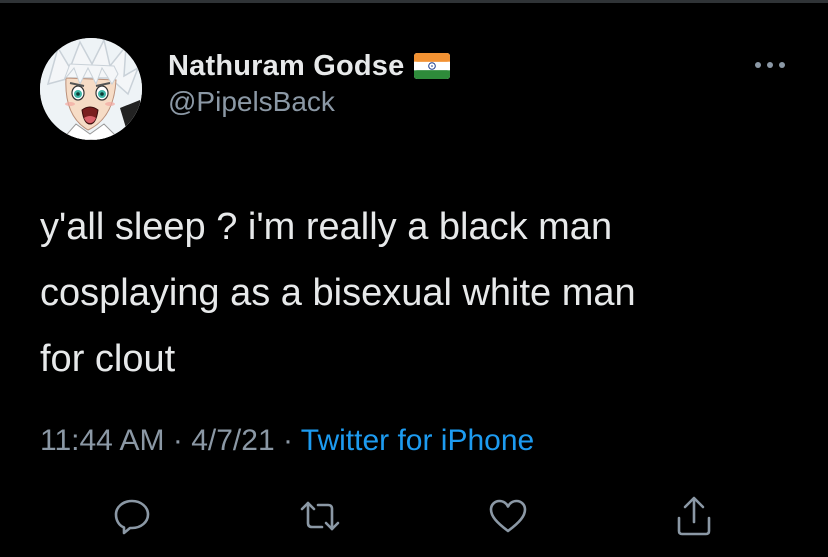  Describe the element at coordinates (414, 1) in the screenshot. I see `top-divider` at that location.